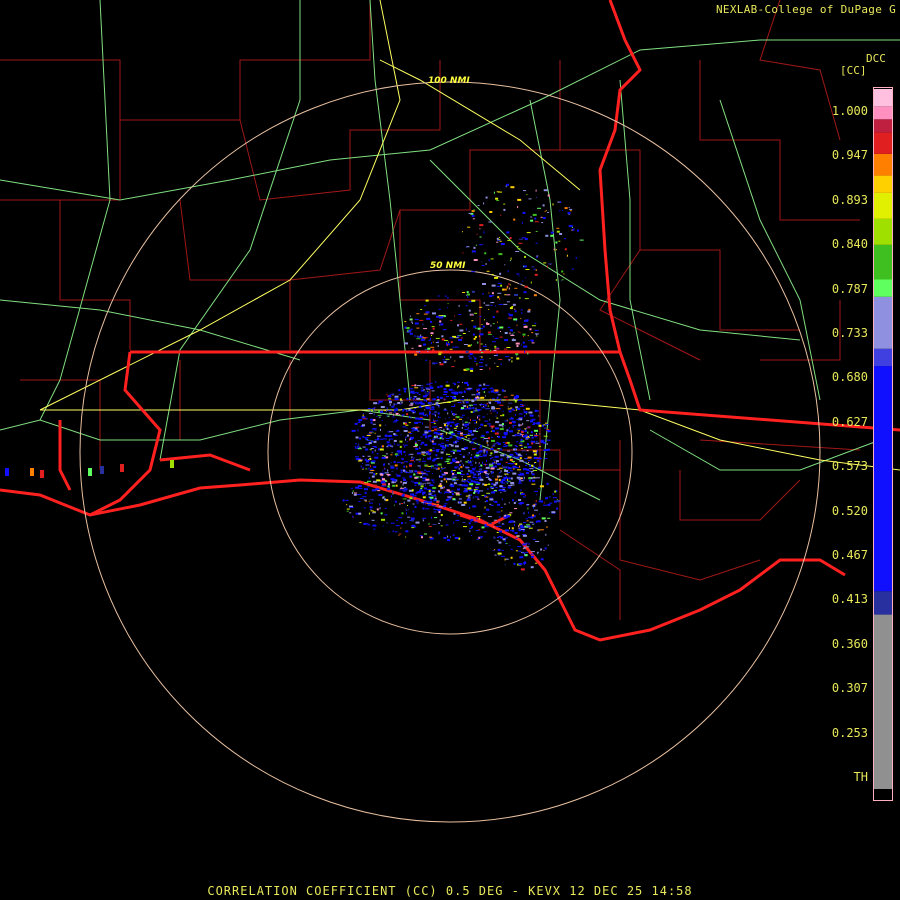 The width and height of the screenshot is (900, 900). I want to click on legend-tick-label: 0.680, so click(849, 377).